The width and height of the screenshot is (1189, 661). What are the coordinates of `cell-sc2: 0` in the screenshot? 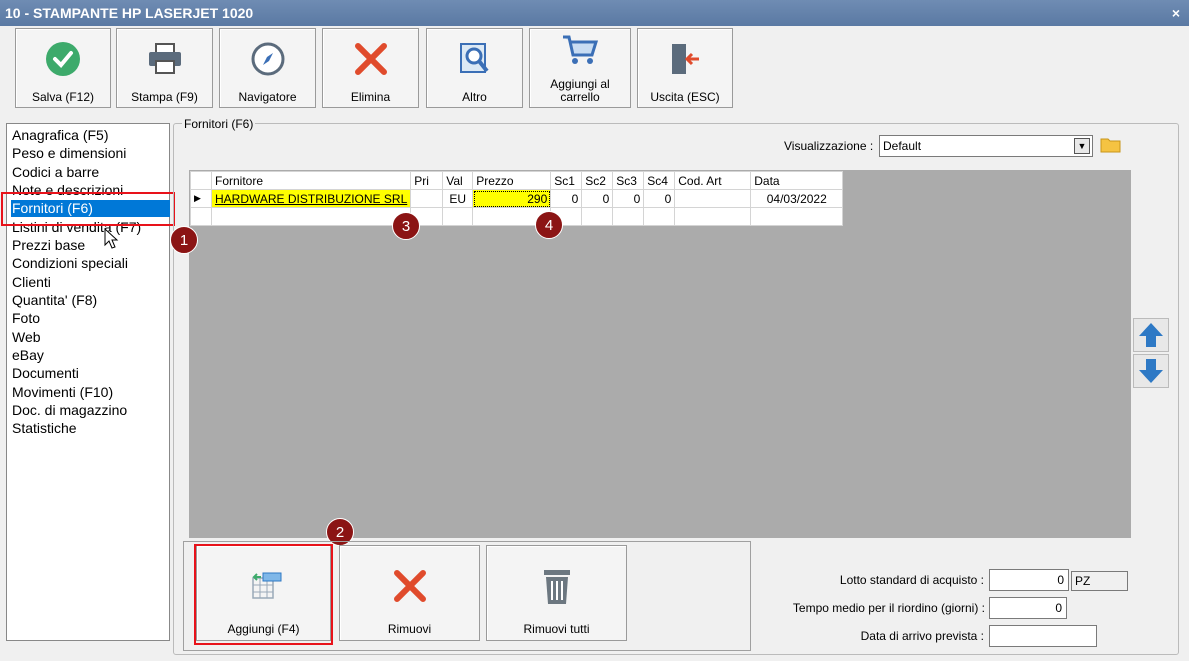 It's located at (597, 198).